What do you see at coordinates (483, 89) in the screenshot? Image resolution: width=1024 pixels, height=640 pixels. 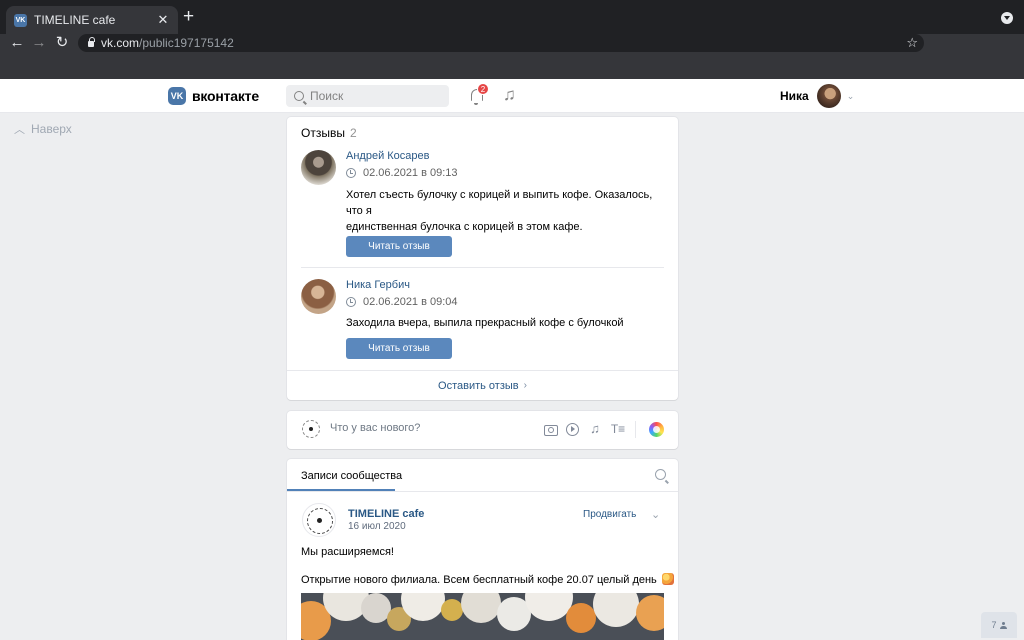 I see `notification-badge: 2` at bounding box center [483, 89].